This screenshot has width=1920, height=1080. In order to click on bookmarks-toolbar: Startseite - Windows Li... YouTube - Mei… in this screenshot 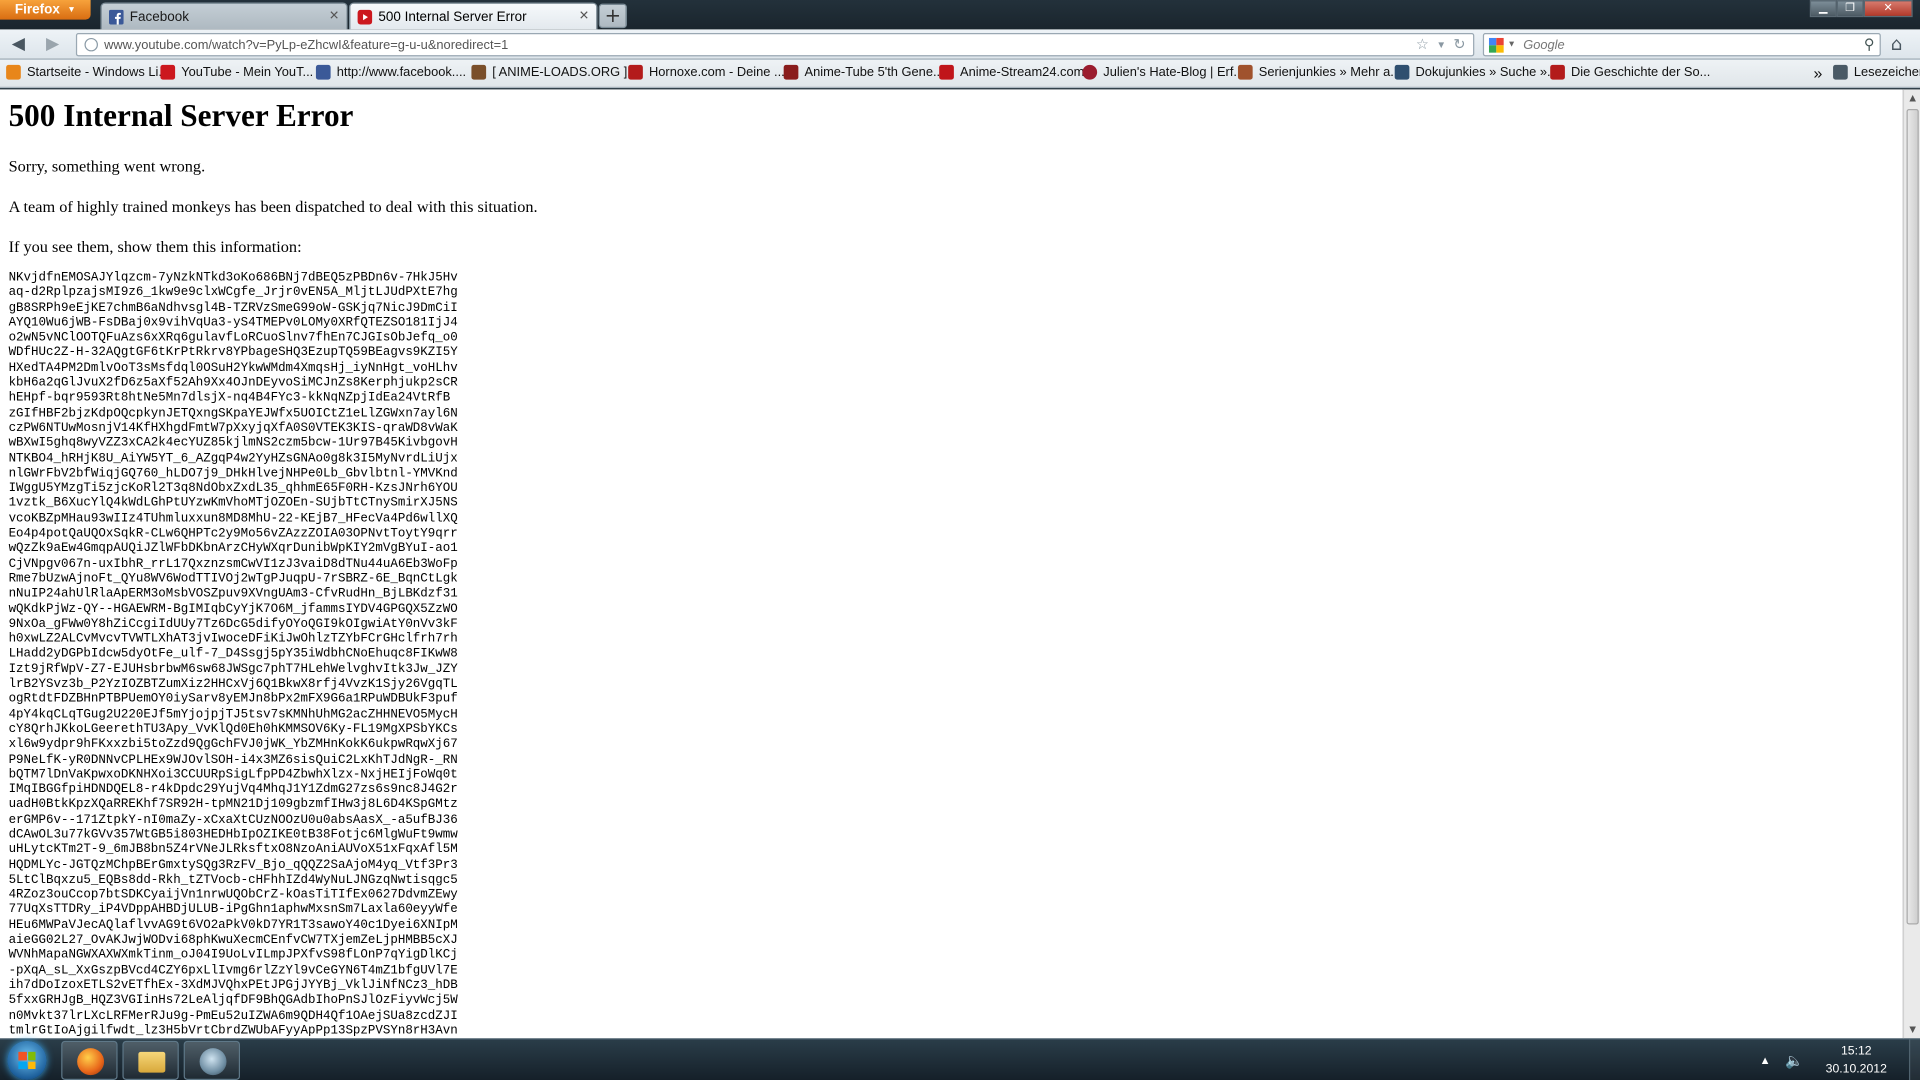, I will do `click(960, 74)`.